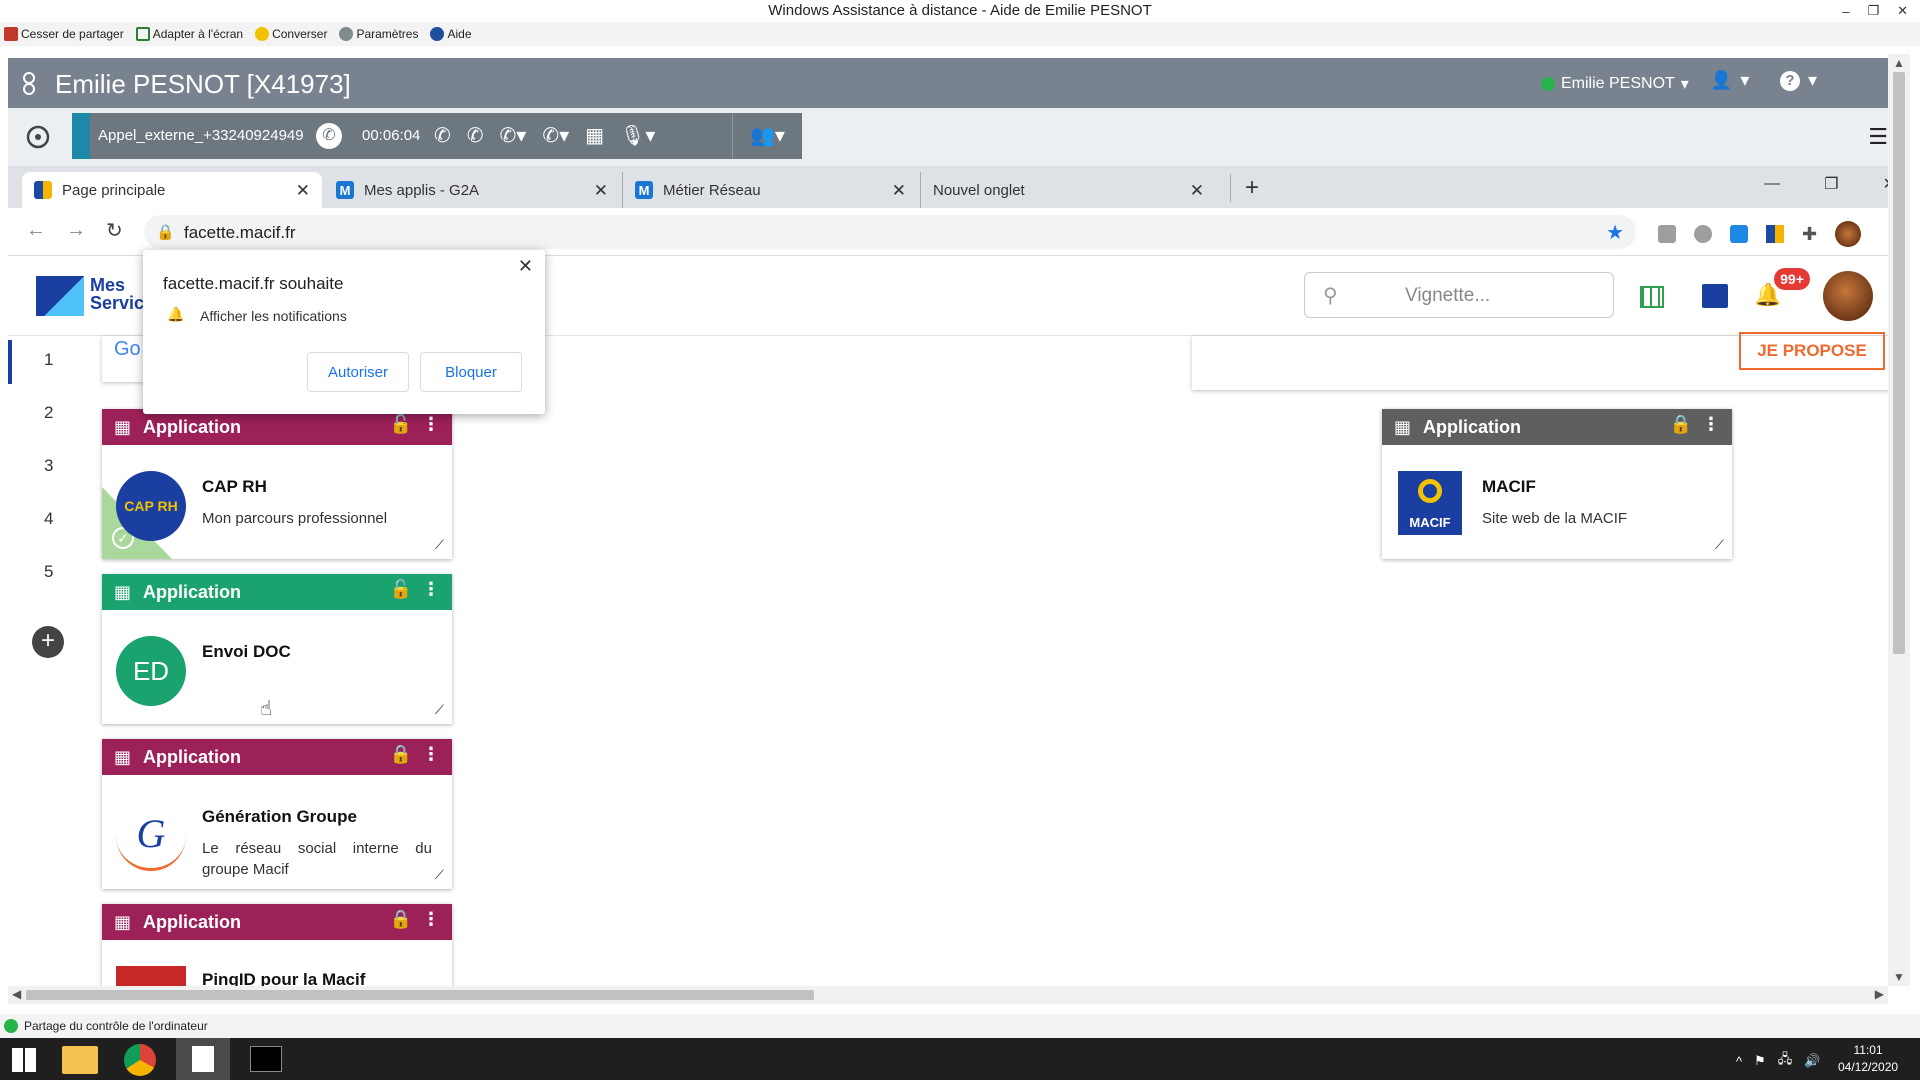 This screenshot has height=1080, width=1920. What do you see at coordinates (76, 230) in the screenshot?
I see `forward-icon: →` at bounding box center [76, 230].